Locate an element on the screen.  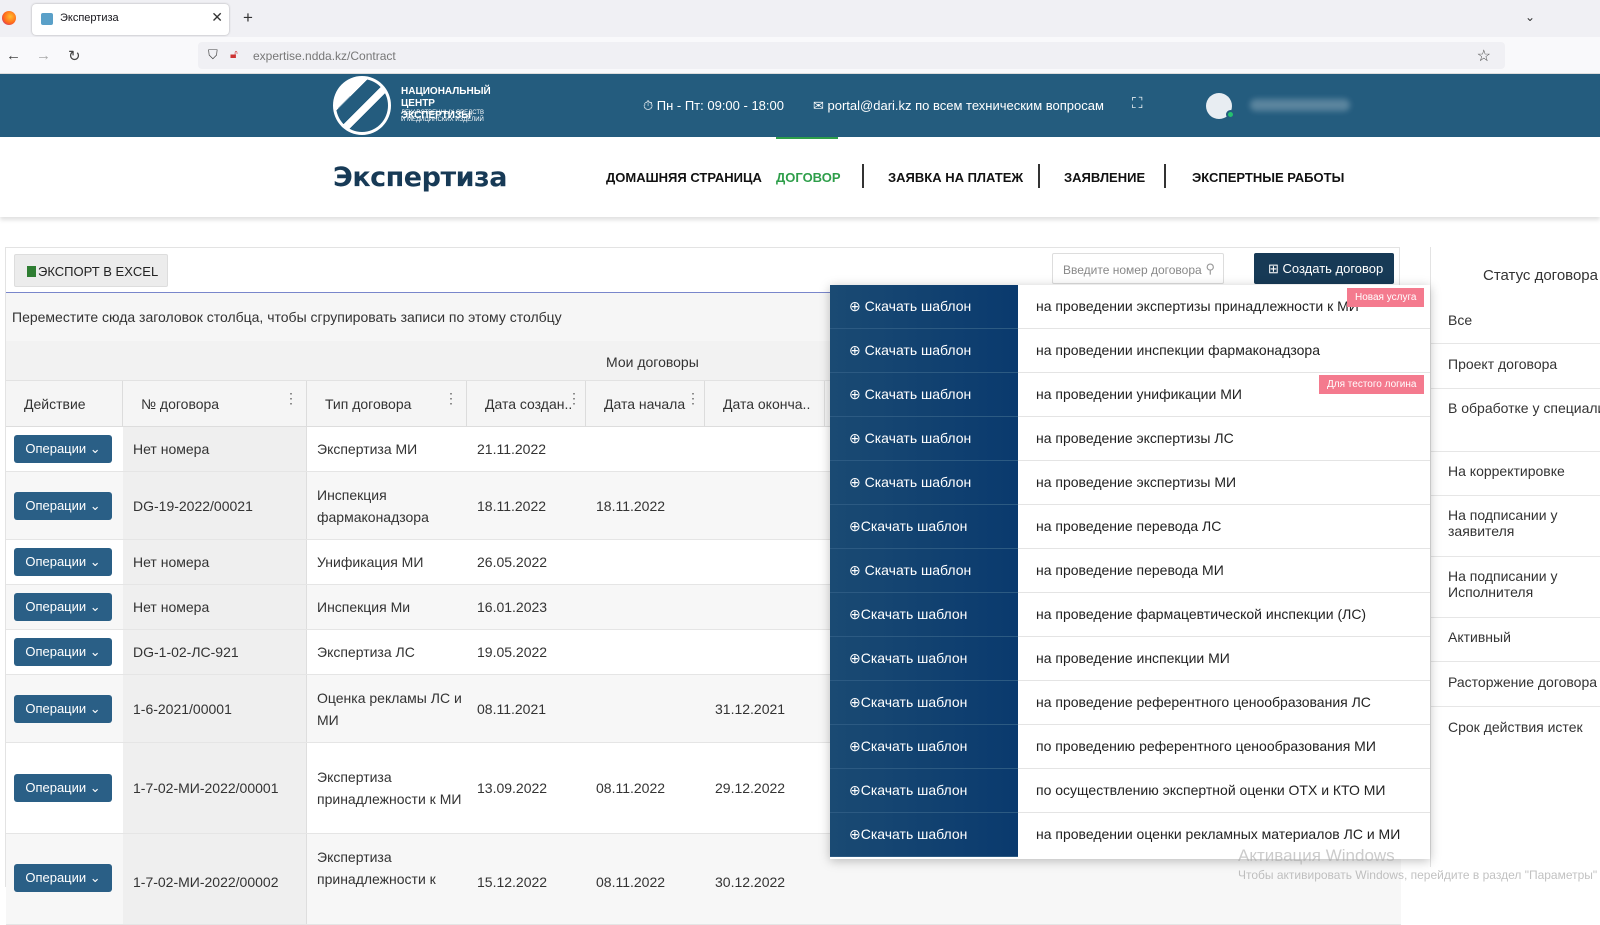
template-label: на проведение экспертизы МИ is located at coordinates (1136, 482).